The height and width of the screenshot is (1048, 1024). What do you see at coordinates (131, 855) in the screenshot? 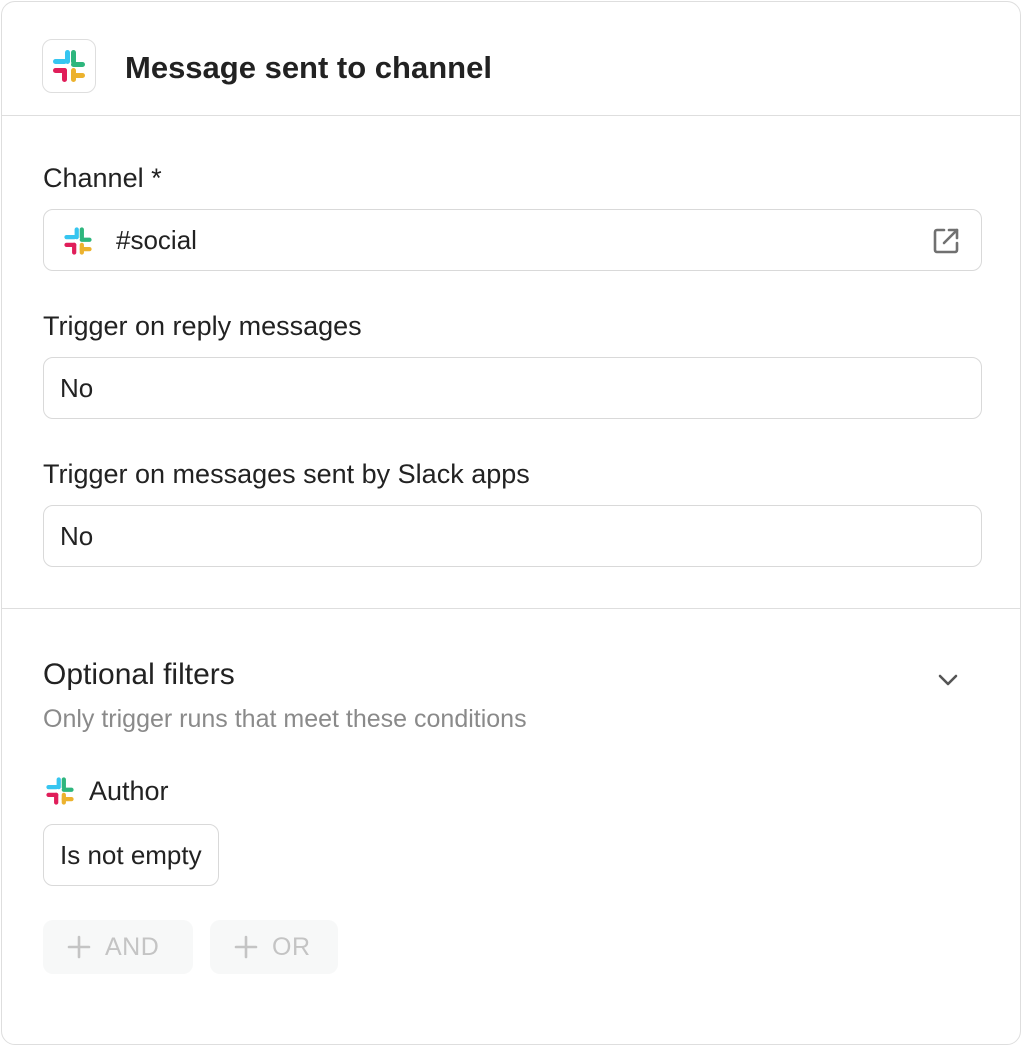
I see `filter-condition-select: Is not empty` at bounding box center [131, 855].